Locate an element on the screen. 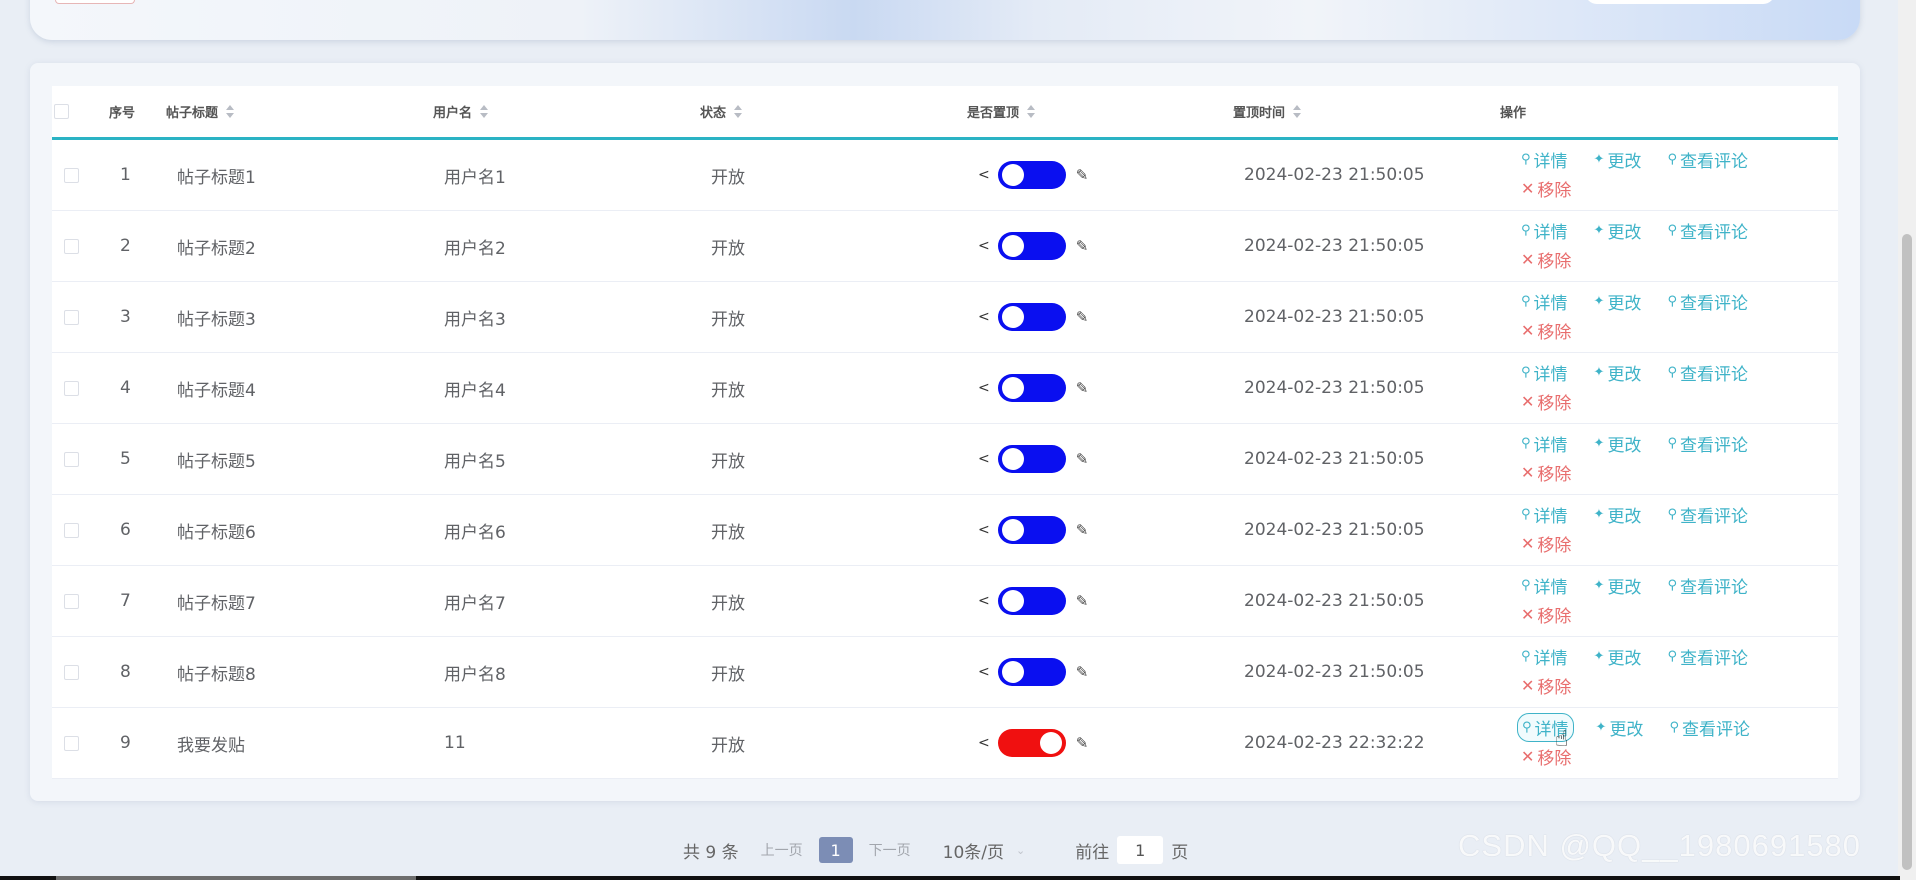  prev-page-button: 上一页 is located at coordinates (782, 850).